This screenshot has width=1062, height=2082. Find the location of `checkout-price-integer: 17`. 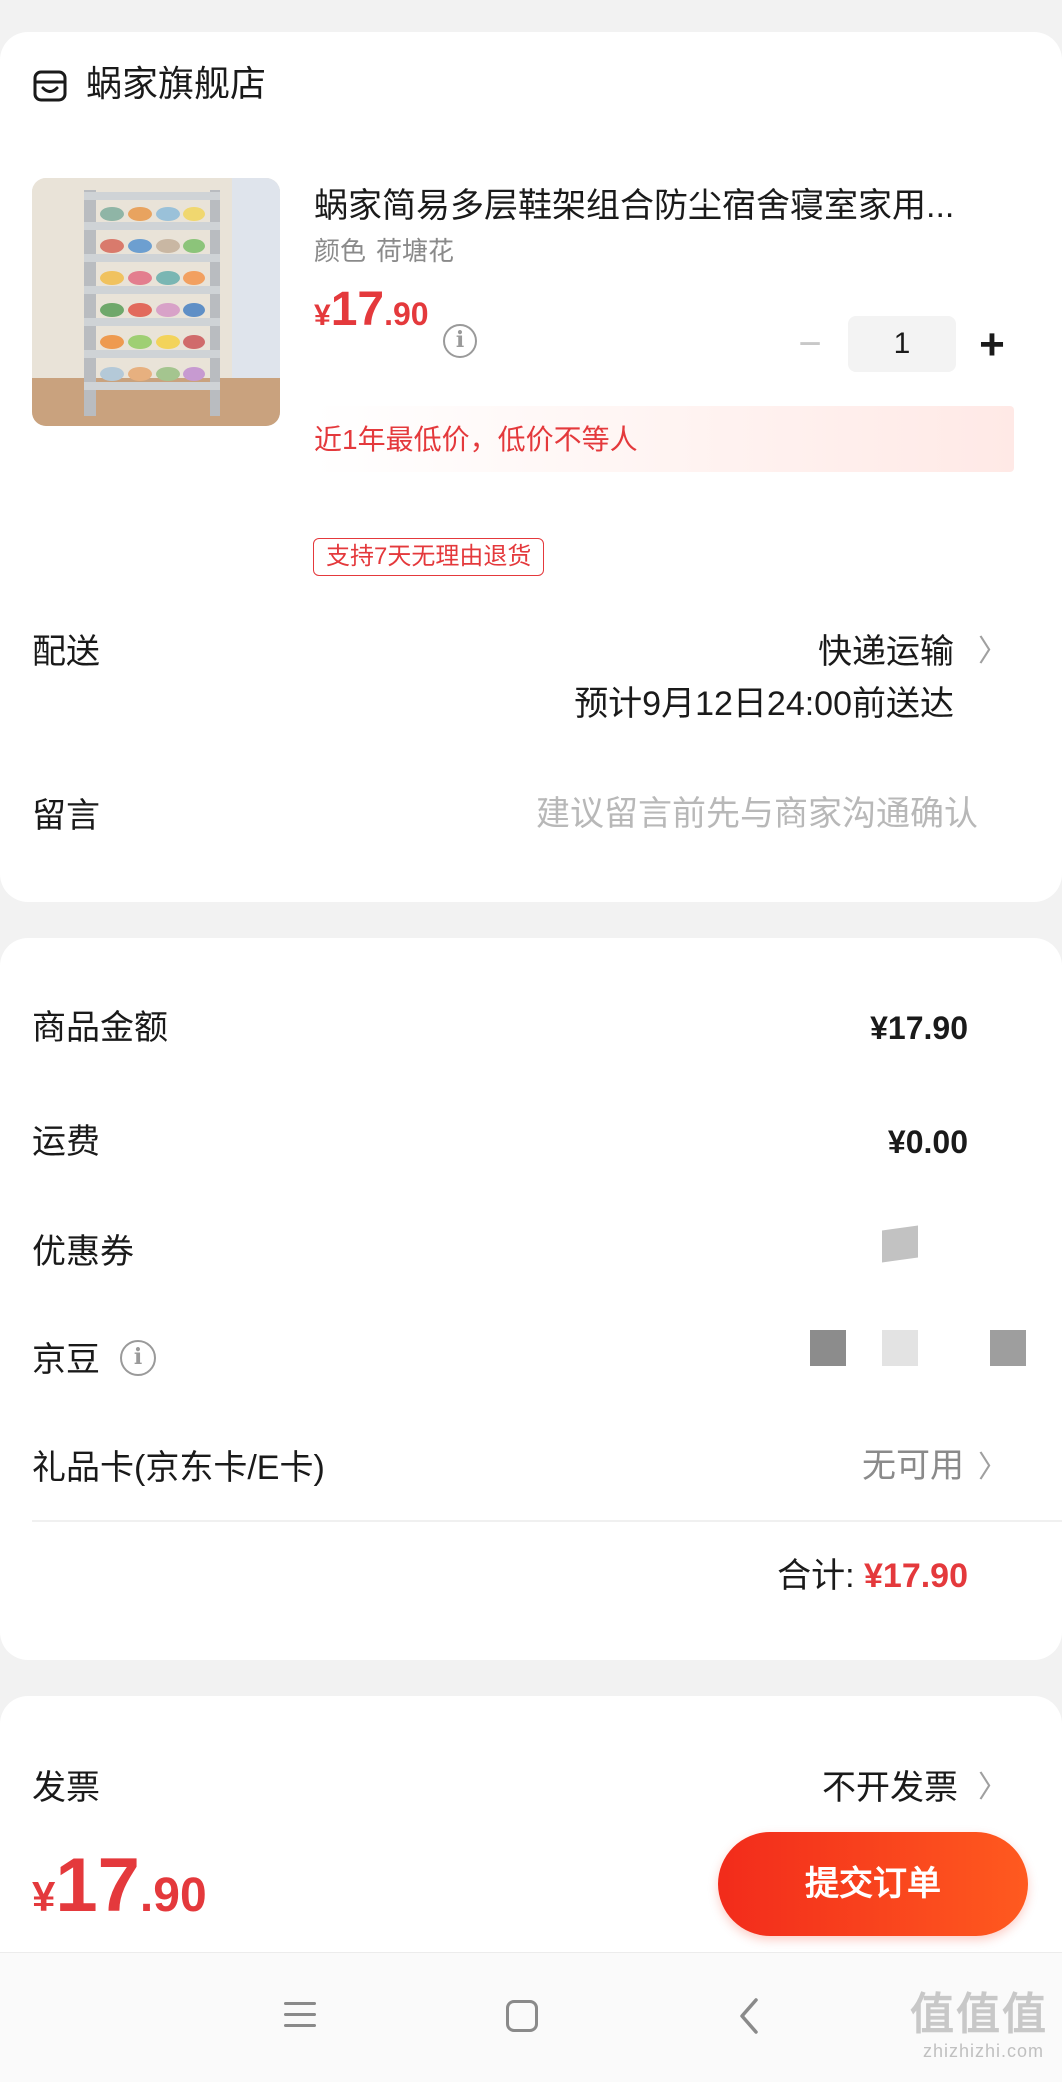

checkout-price-integer: 17 is located at coordinates (97, 1885).